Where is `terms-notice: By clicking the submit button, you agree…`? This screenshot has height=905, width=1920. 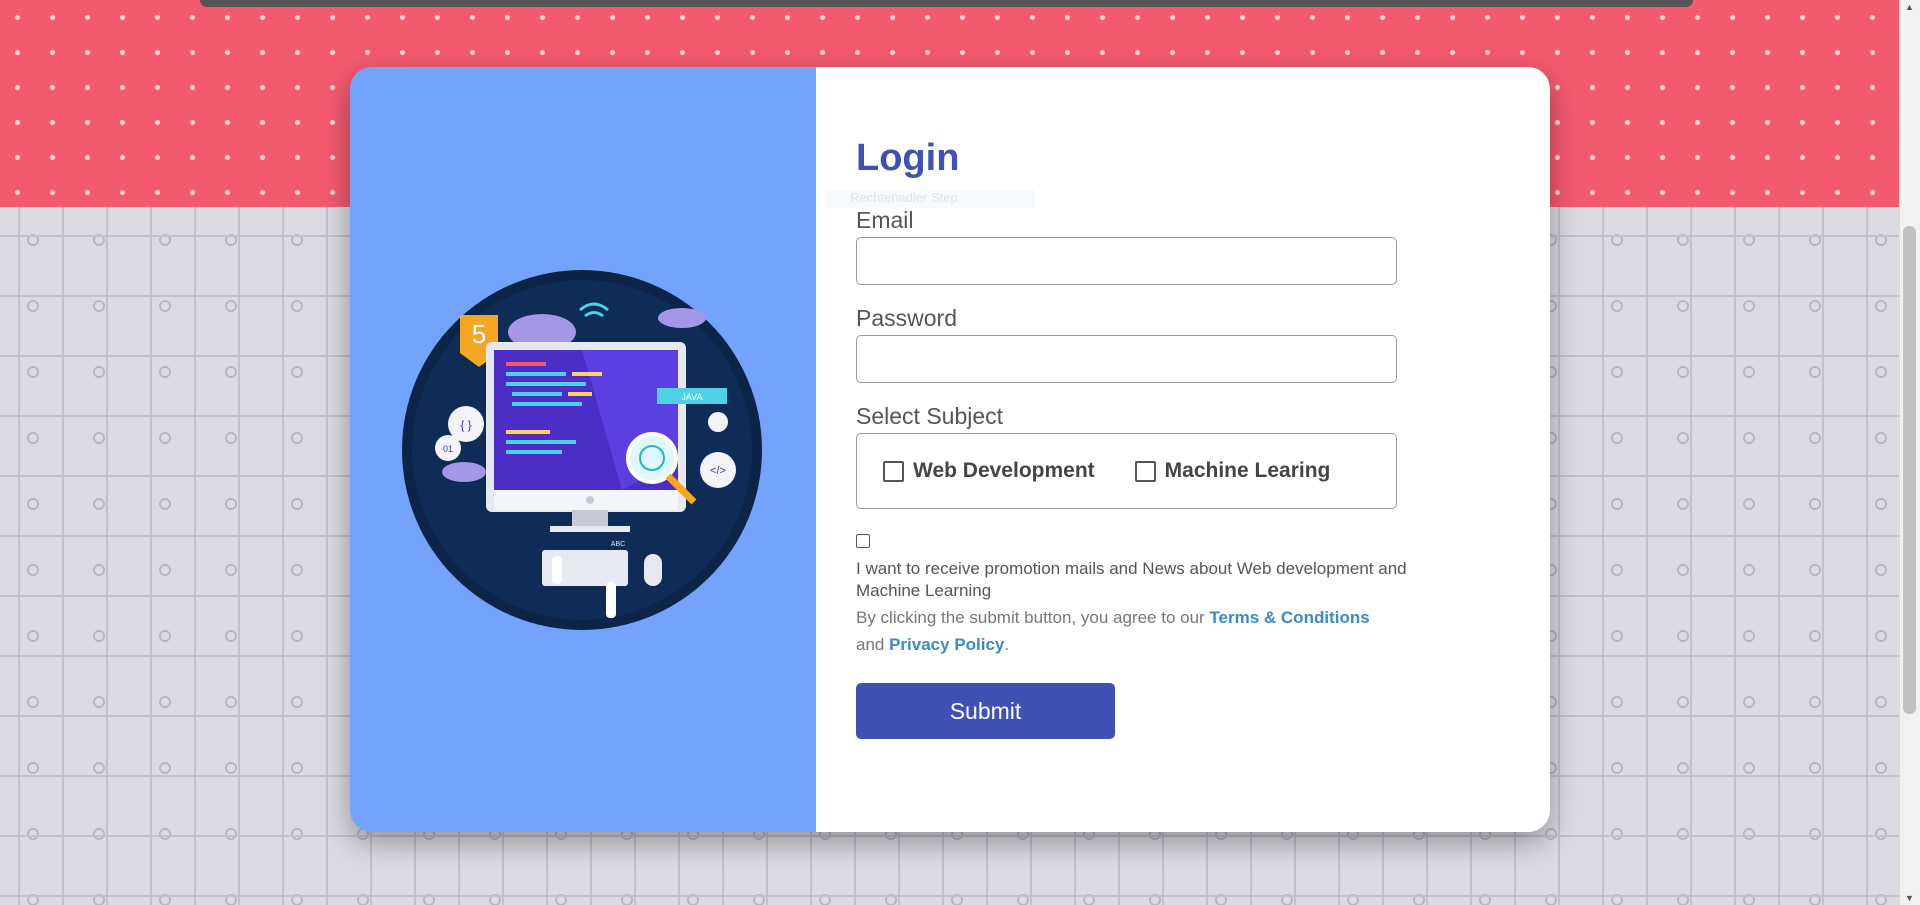
terms-notice: By clicking the submit button, you agree… is located at coordinates (1156, 631).